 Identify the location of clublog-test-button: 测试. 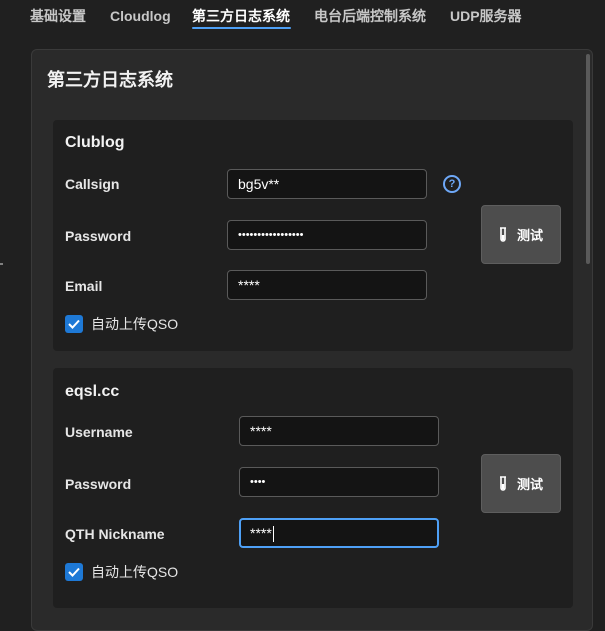
(521, 234).